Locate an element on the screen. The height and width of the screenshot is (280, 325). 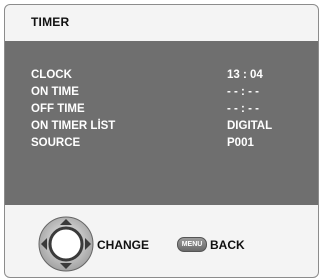
setting-row-source: SOURCE P001 is located at coordinates (161, 145).